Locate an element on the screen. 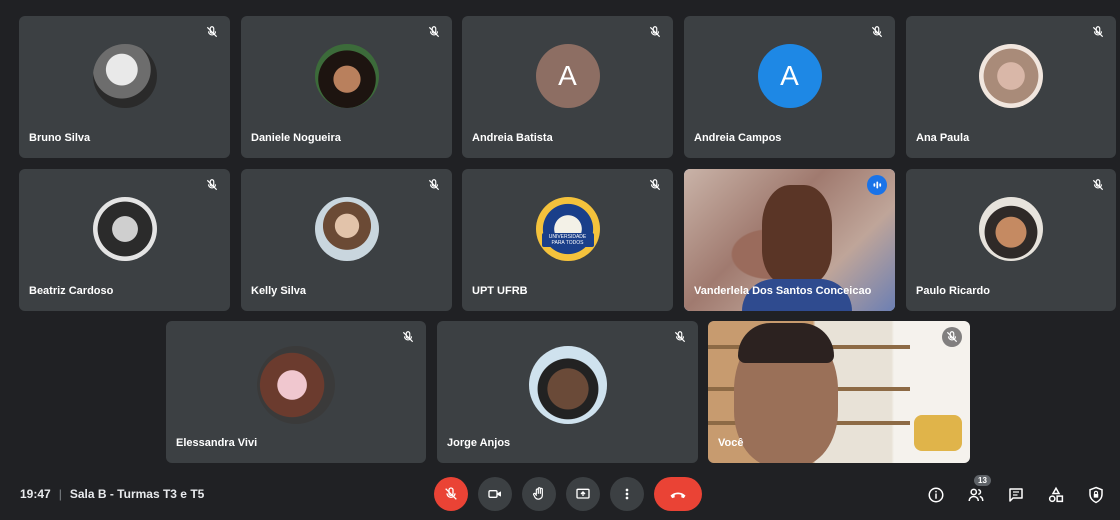  activities-icon is located at coordinates (1056, 494).